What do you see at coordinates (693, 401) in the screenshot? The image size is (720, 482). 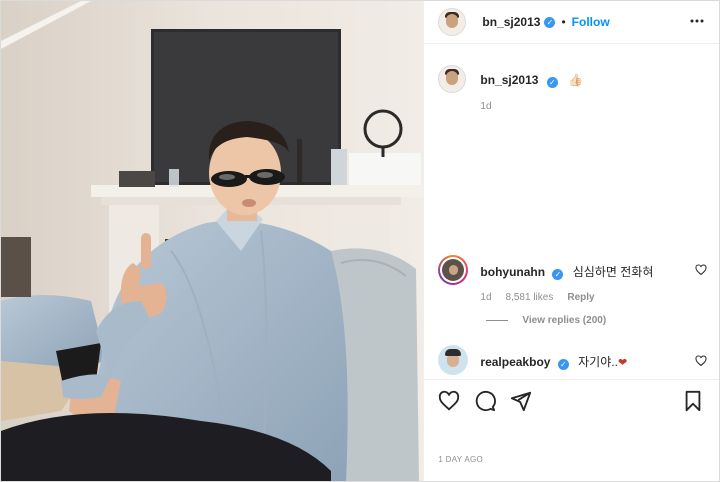 I see `bookmark-icon` at bounding box center [693, 401].